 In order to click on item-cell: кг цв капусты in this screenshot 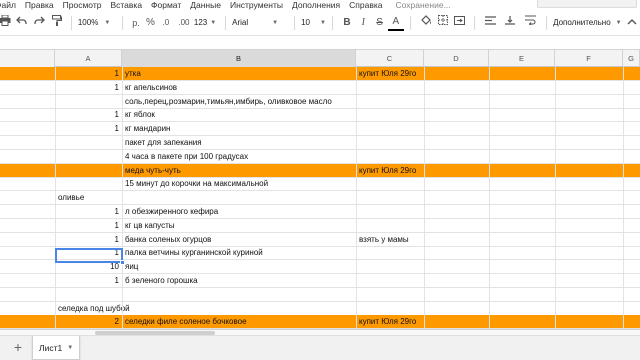, I will do `click(149, 226)`.